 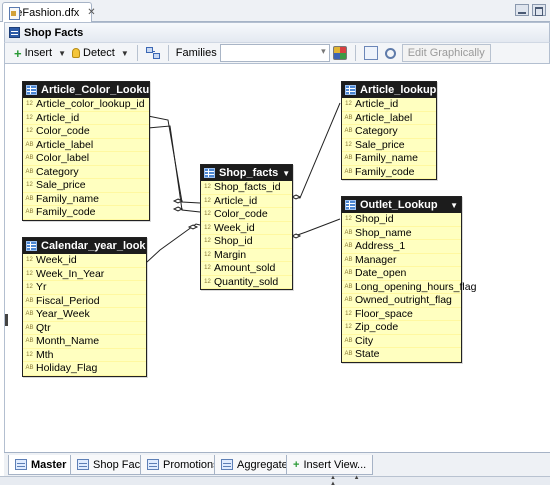 I want to click on detect-button: Detect ▼, so click(x=100, y=53).